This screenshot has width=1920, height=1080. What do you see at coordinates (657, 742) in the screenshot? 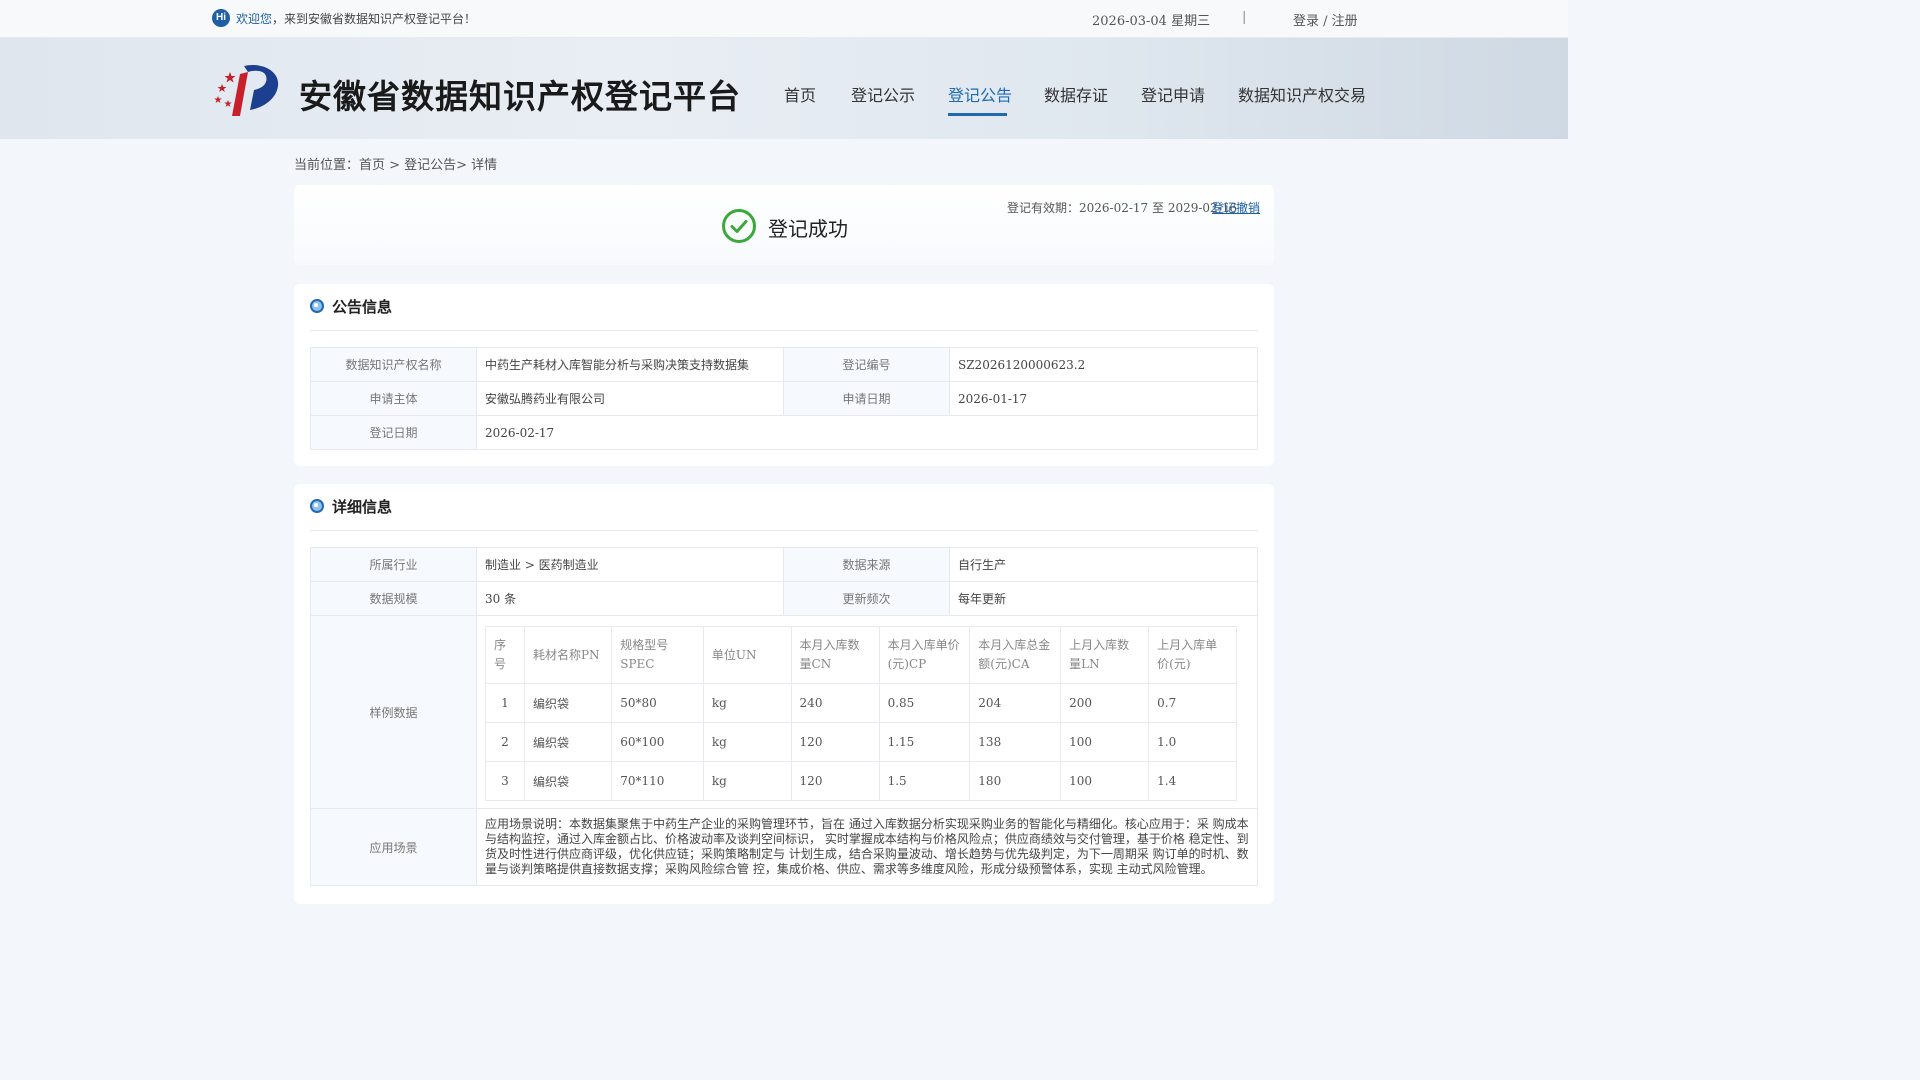
I see `cell: 60*100` at bounding box center [657, 742].